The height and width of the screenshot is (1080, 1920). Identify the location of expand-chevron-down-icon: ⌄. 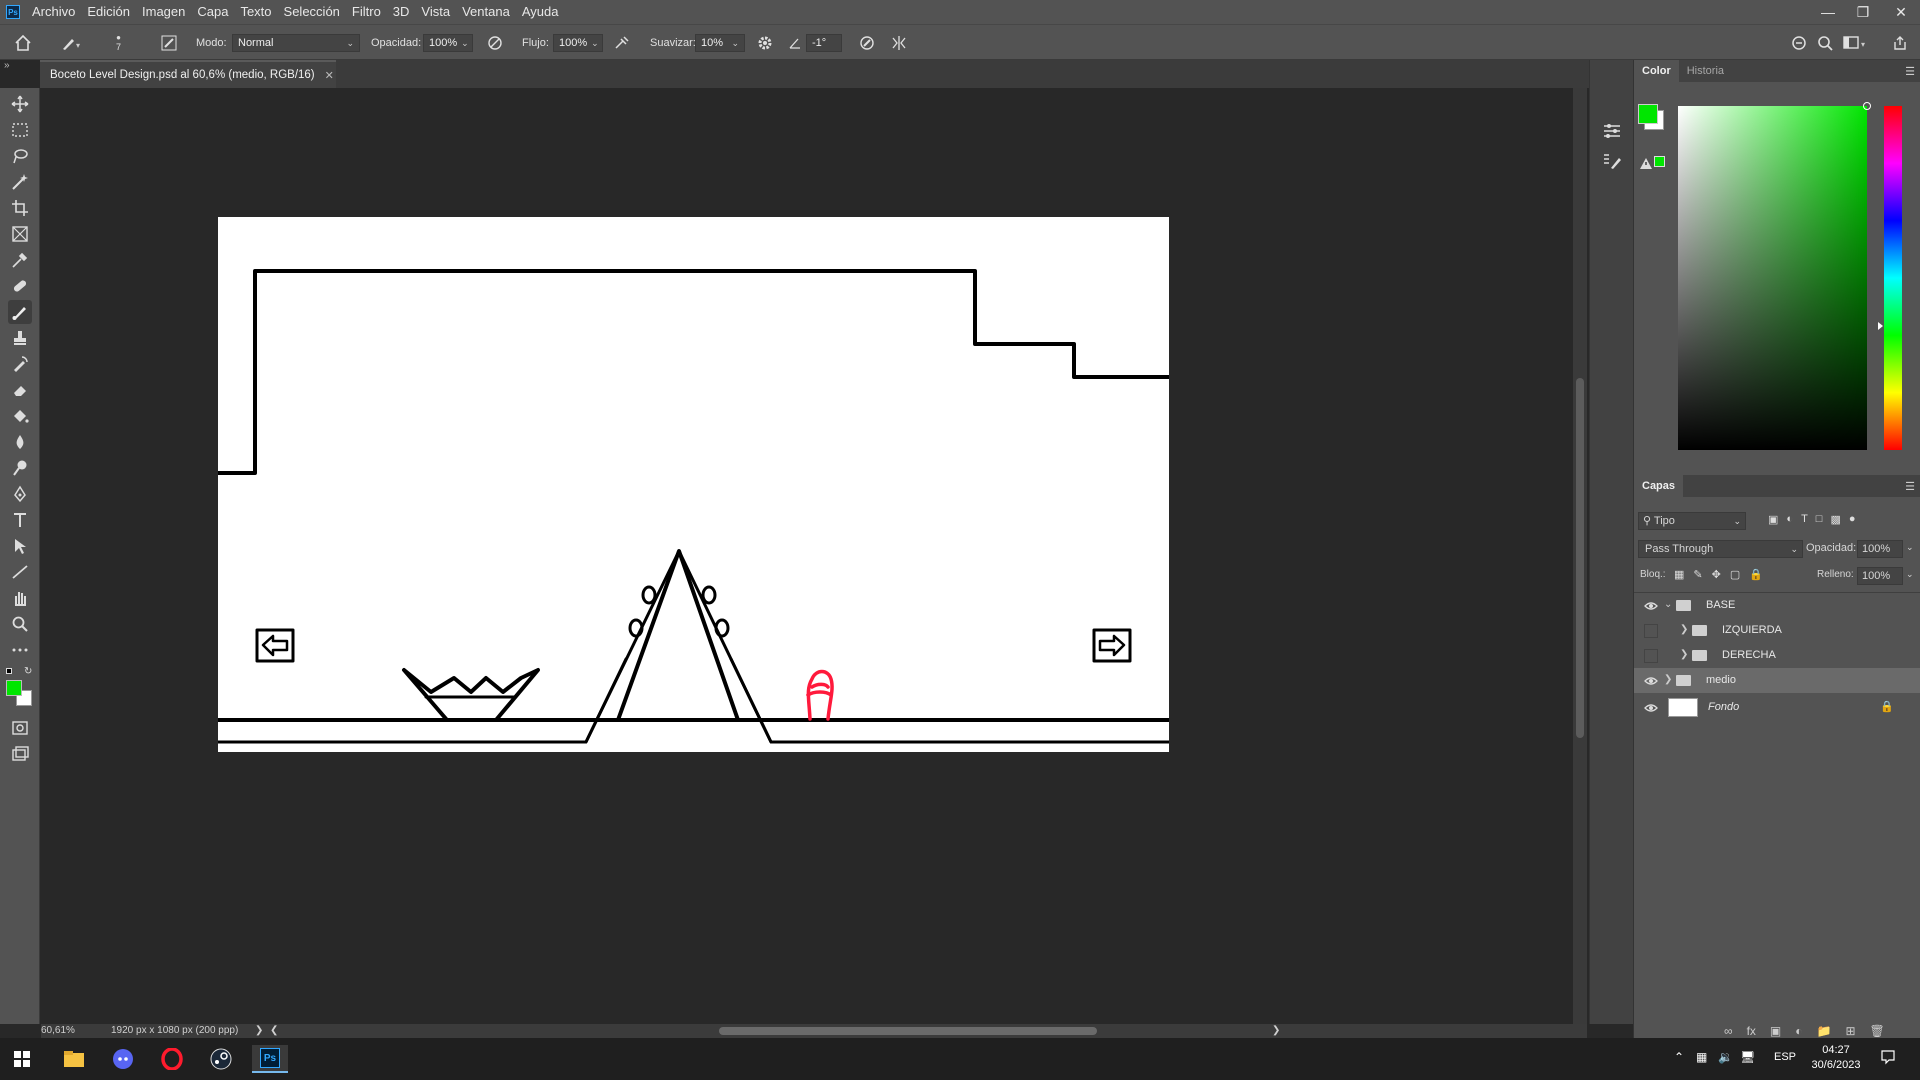
(1668, 604).